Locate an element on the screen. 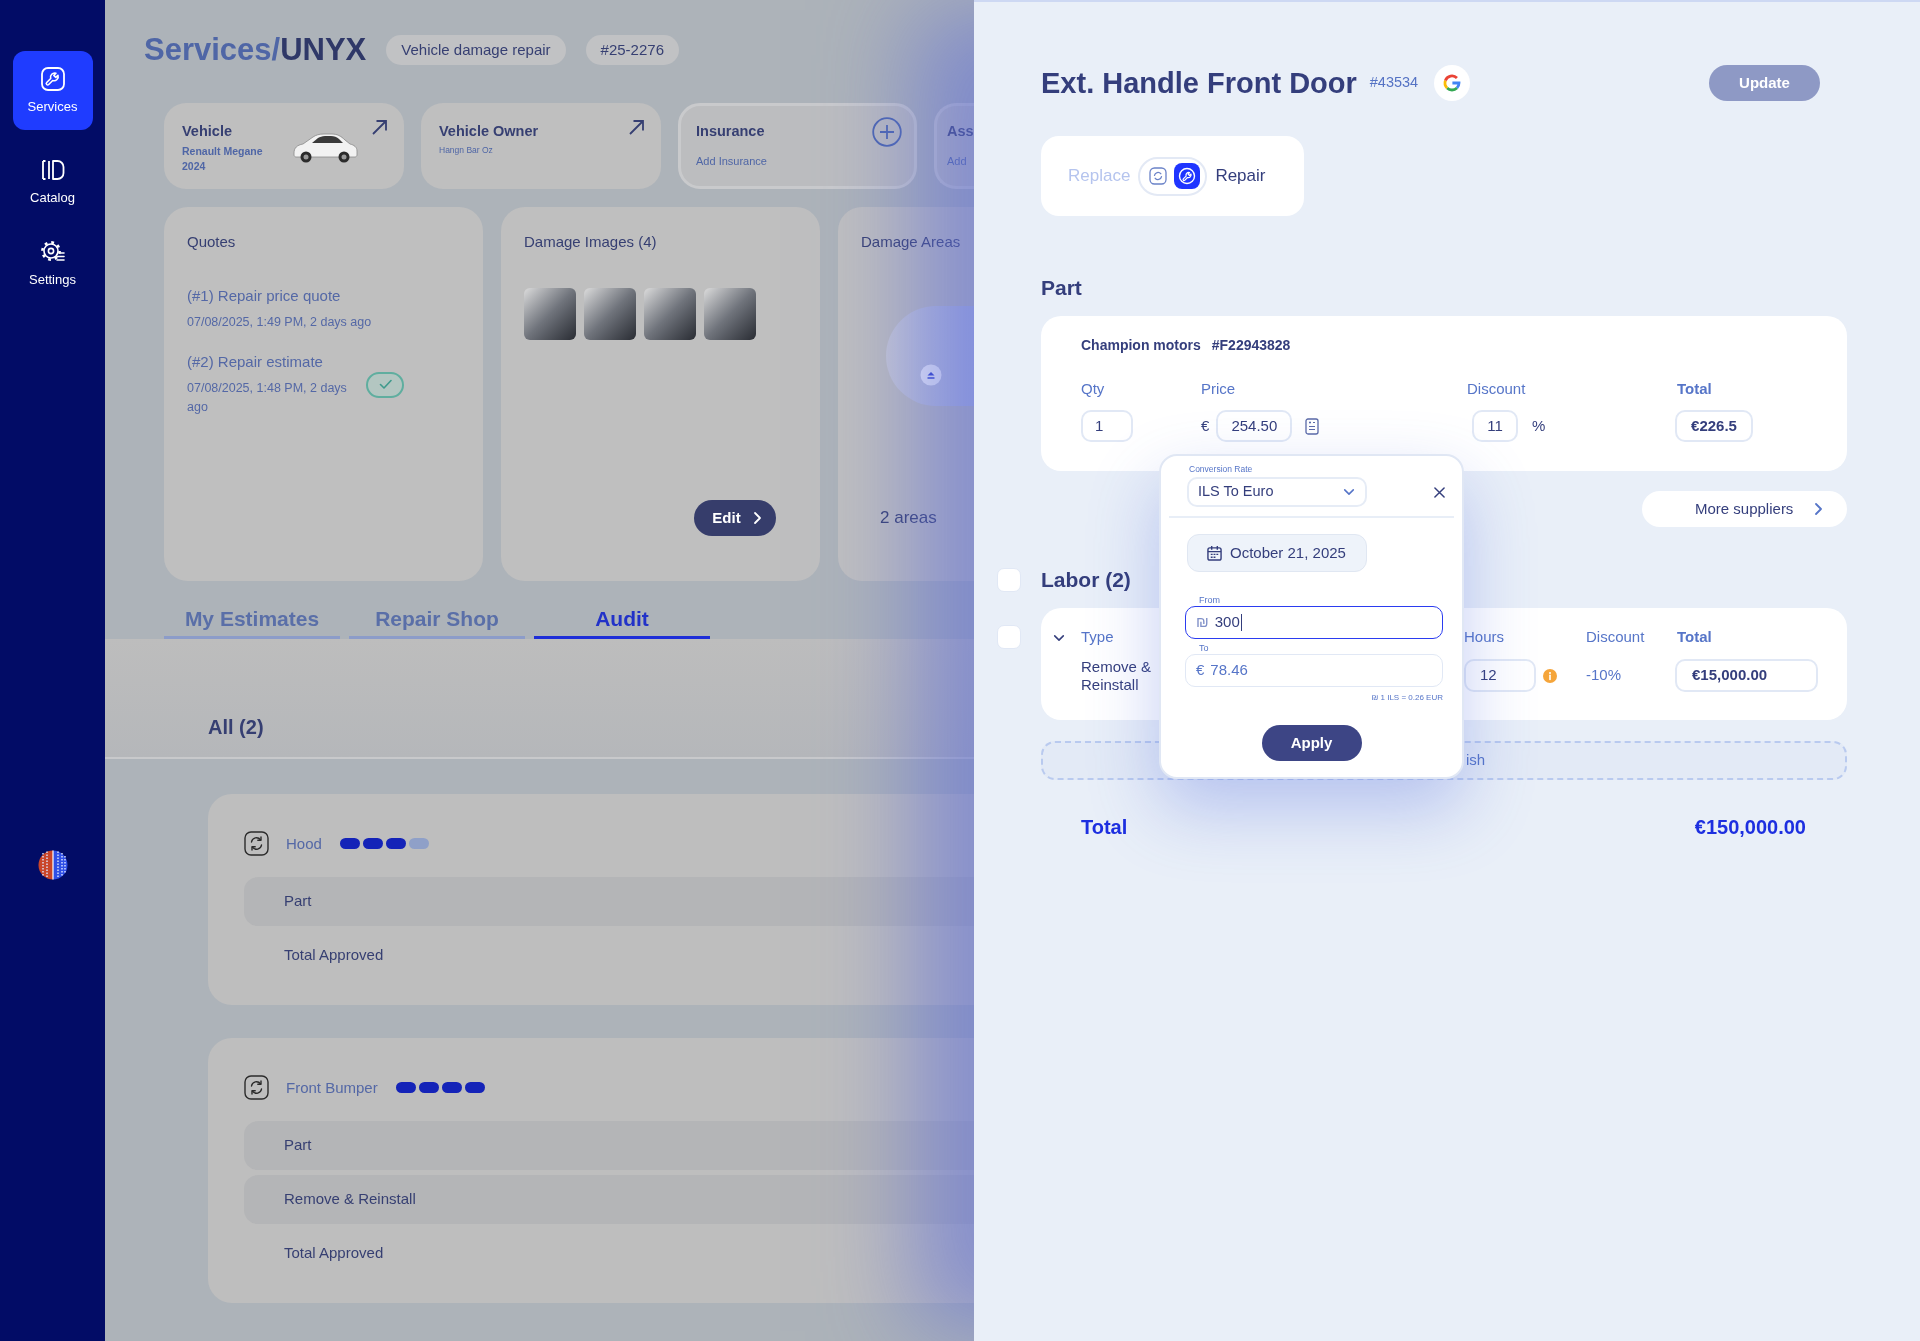 The height and width of the screenshot is (1341, 1920). logo-icon is located at coordinates (52, 865).